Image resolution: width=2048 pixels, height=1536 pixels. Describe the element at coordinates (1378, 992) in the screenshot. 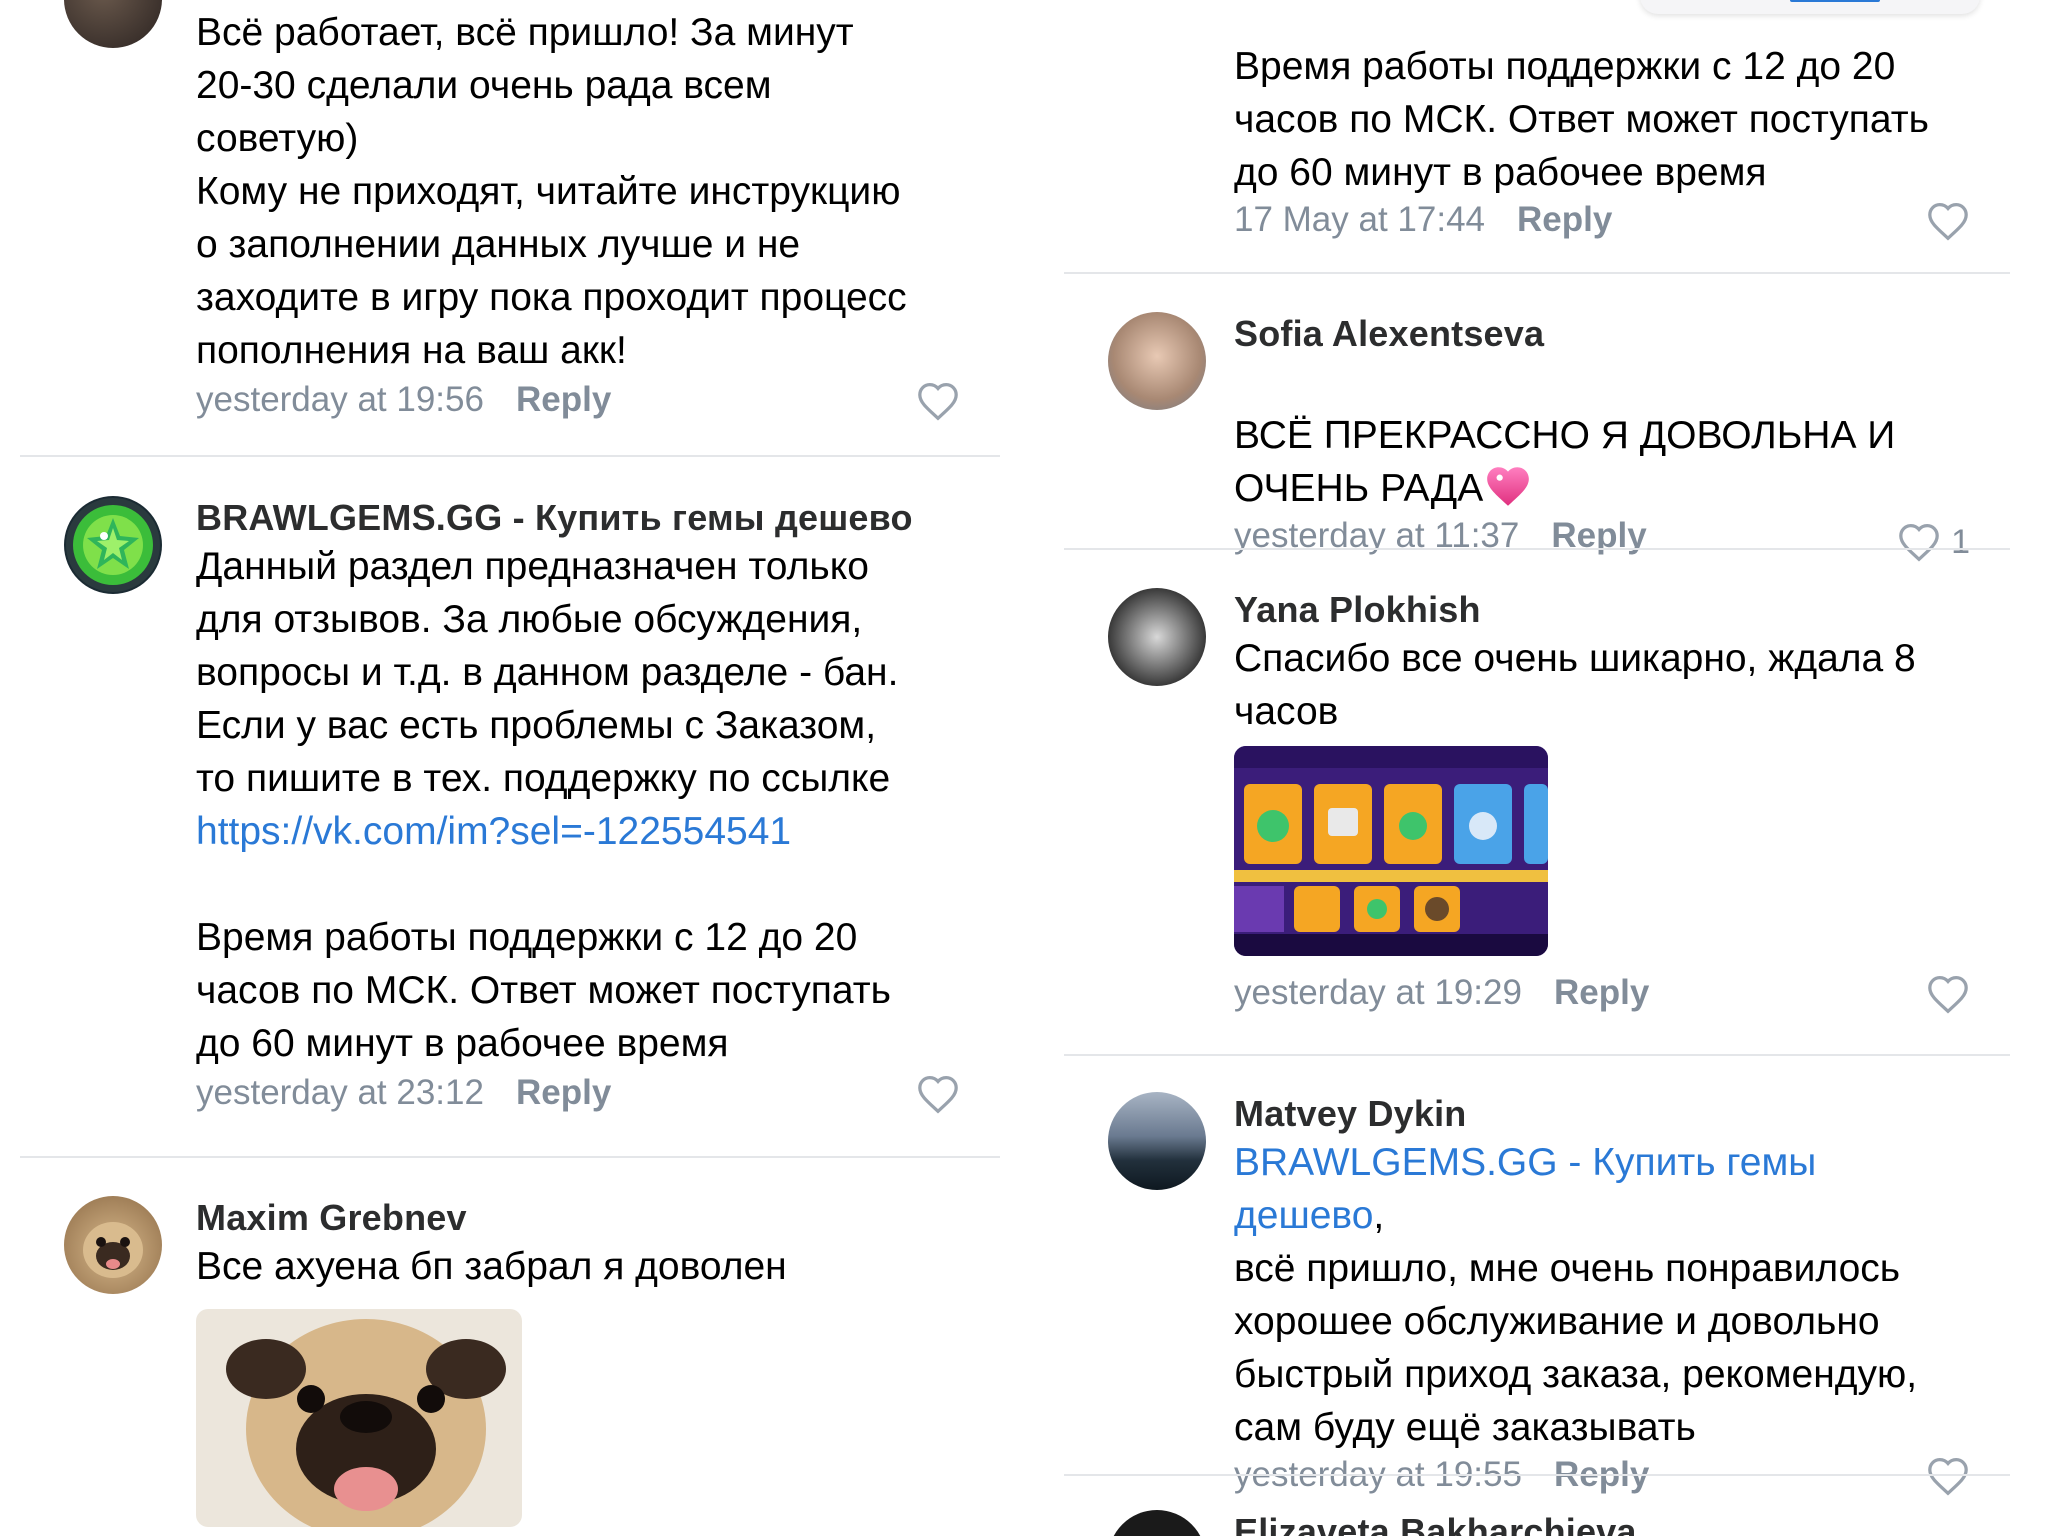

I see `comment-timestamp: yesterday at 19:29` at that location.